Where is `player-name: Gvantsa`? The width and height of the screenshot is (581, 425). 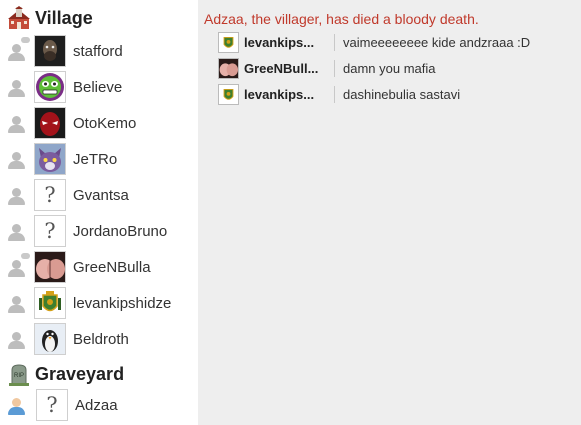
player-name: Gvantsa is located at coordinates (101, 195).